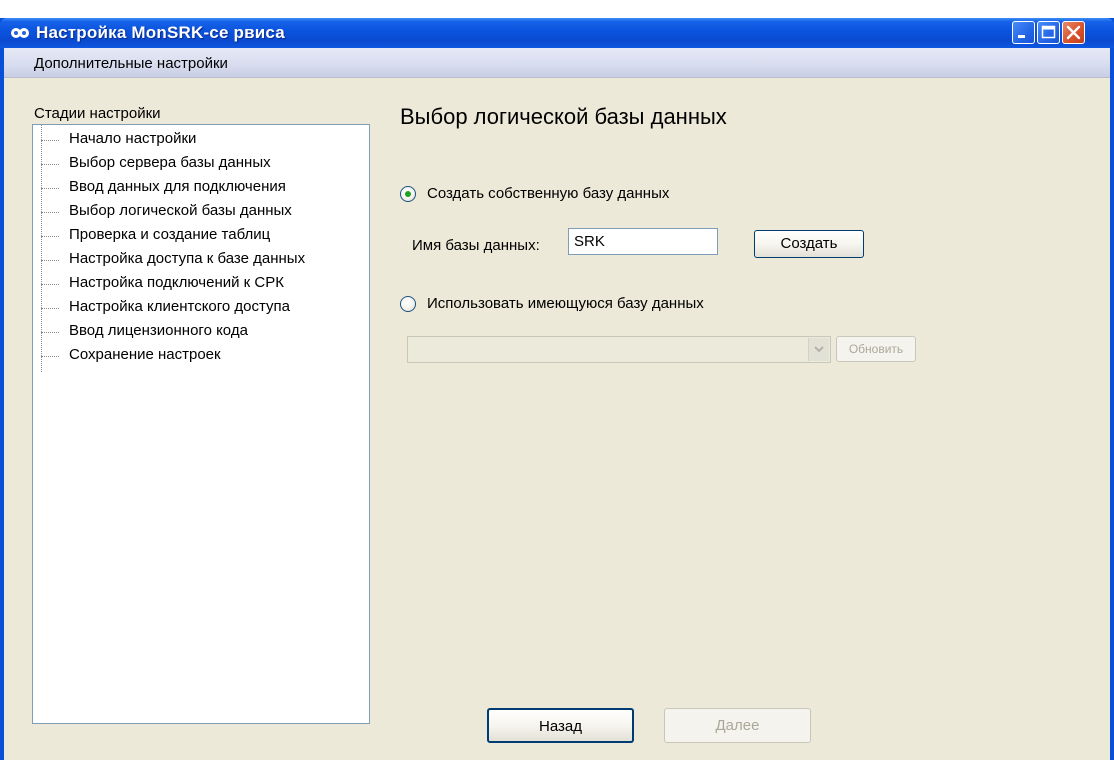 The width and height of the screenshot is (1114, 760). I want to click on tree-item: Ввод данных для подключения, so click(201, 188).